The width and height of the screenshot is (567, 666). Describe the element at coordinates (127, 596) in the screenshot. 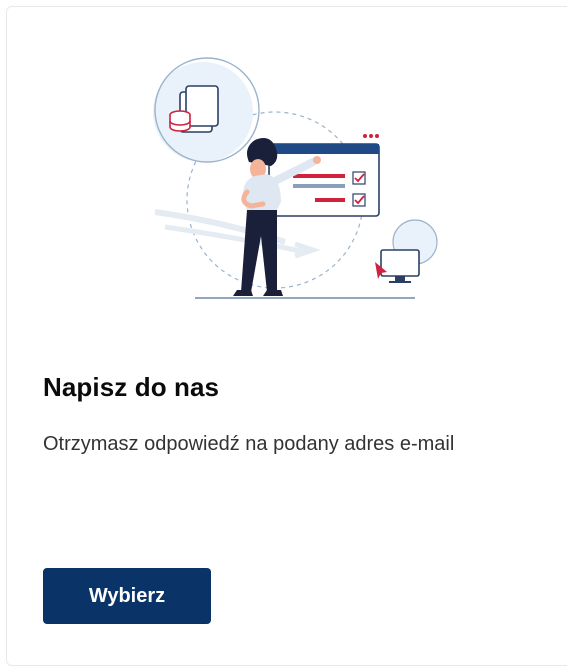

I see `select-button: Wybierz` at that location.